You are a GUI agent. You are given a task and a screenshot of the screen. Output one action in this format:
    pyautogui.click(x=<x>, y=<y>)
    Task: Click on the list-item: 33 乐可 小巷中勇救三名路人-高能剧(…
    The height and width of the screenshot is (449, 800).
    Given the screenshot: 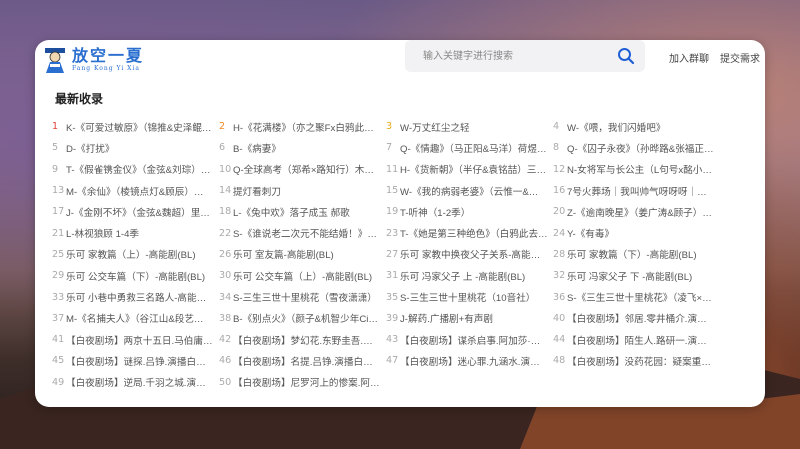 What is the action you would take?
    pyautogui.click(x=135, y=296)
    